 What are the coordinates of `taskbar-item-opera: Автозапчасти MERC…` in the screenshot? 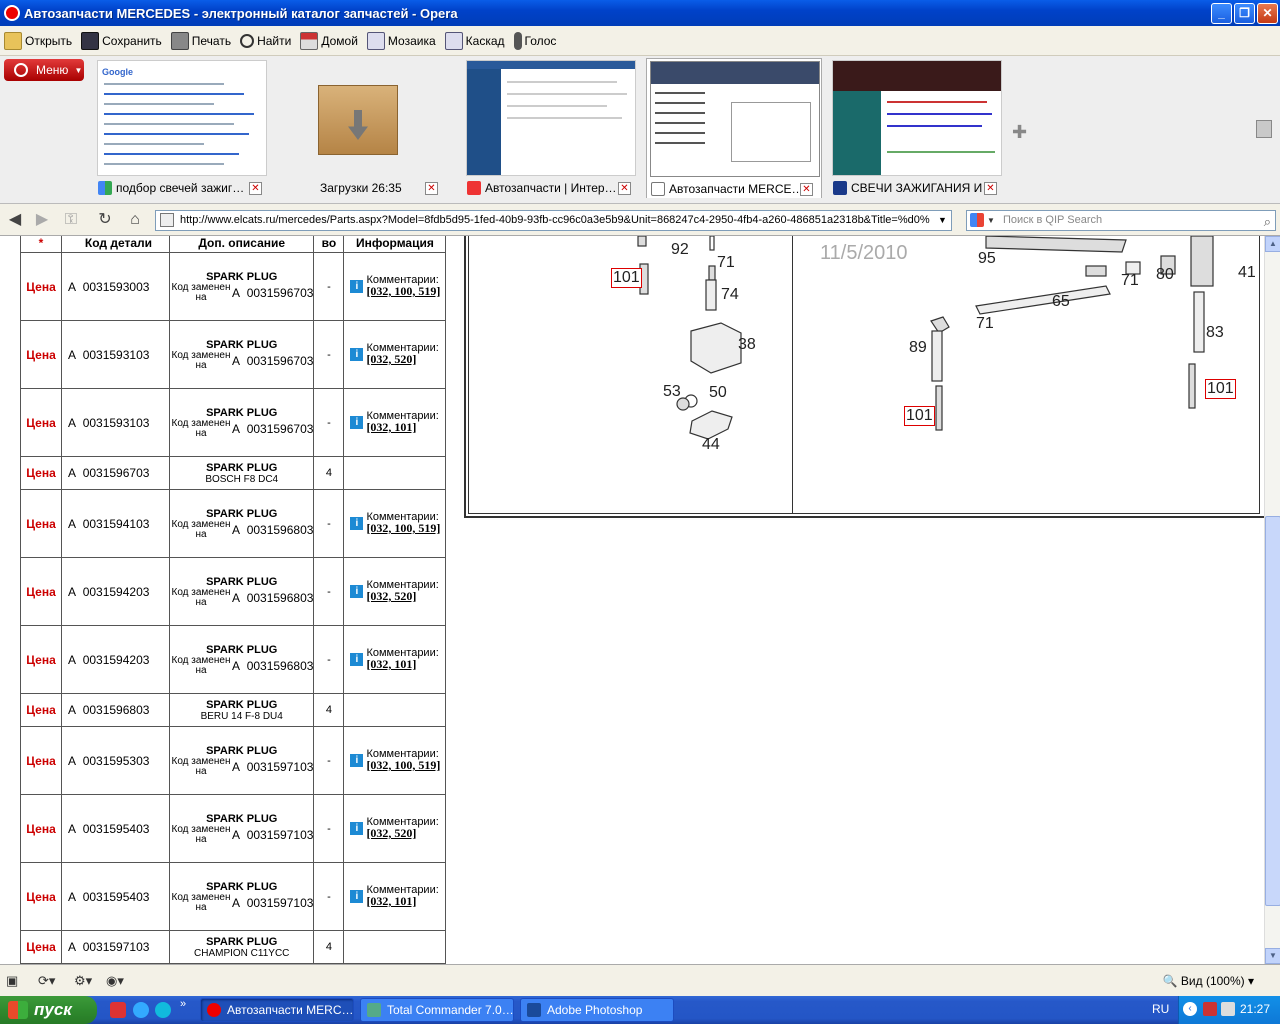 It's located at (277, 1010).